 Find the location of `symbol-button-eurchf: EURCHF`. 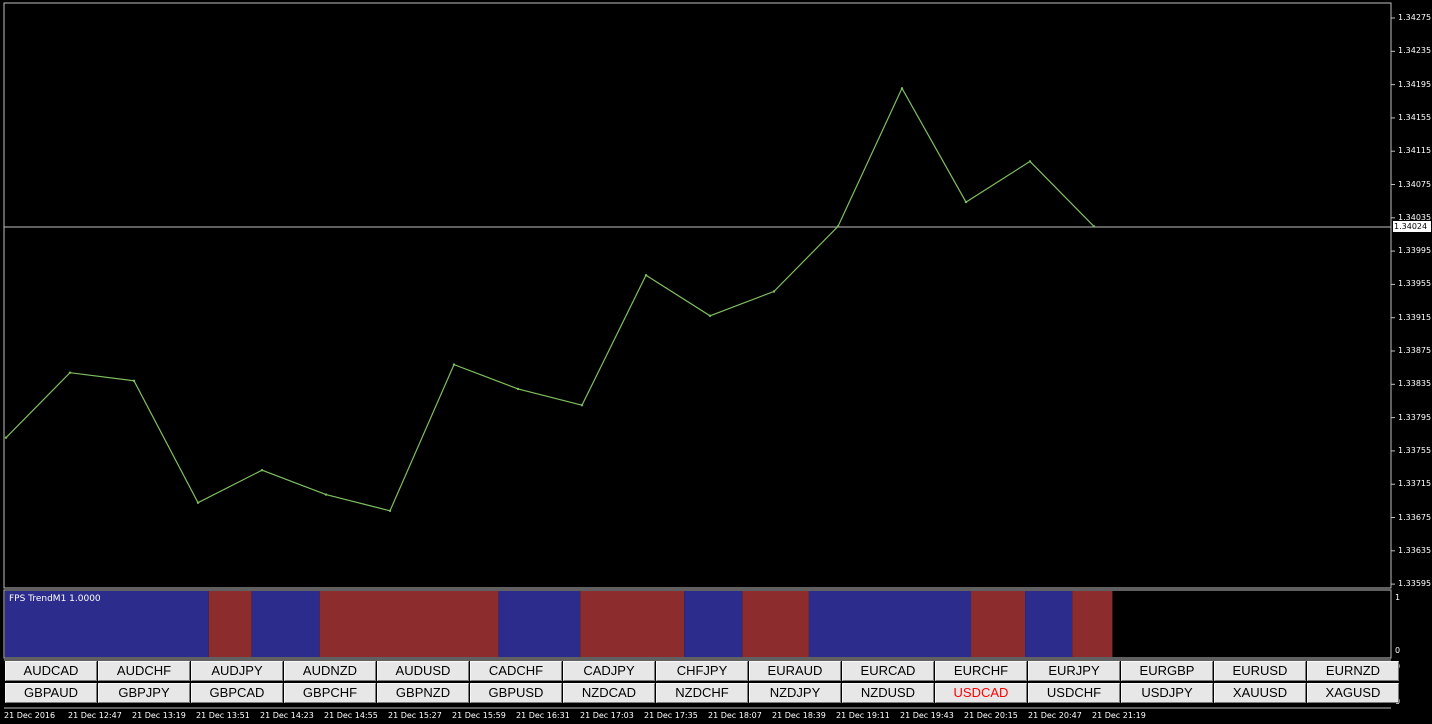

symbol-button-eurchf: EURCHF is located at coordinates (981, 671).